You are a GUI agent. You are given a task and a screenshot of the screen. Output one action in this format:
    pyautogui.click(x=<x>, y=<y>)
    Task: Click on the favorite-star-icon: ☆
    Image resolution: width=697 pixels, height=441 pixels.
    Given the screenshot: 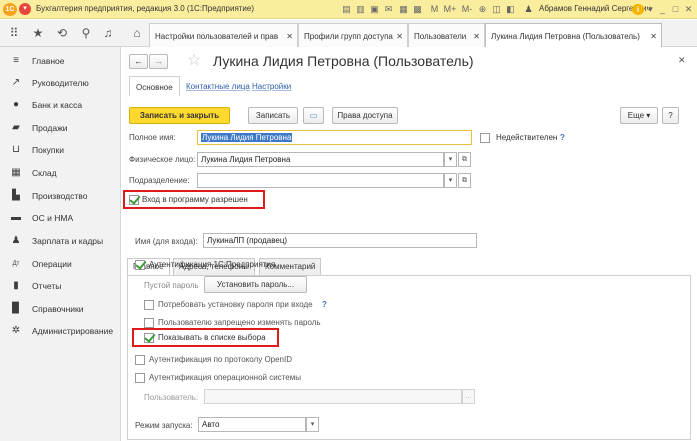 What is the action you would take?
    pyautogui.click(x=194, y=60)
    